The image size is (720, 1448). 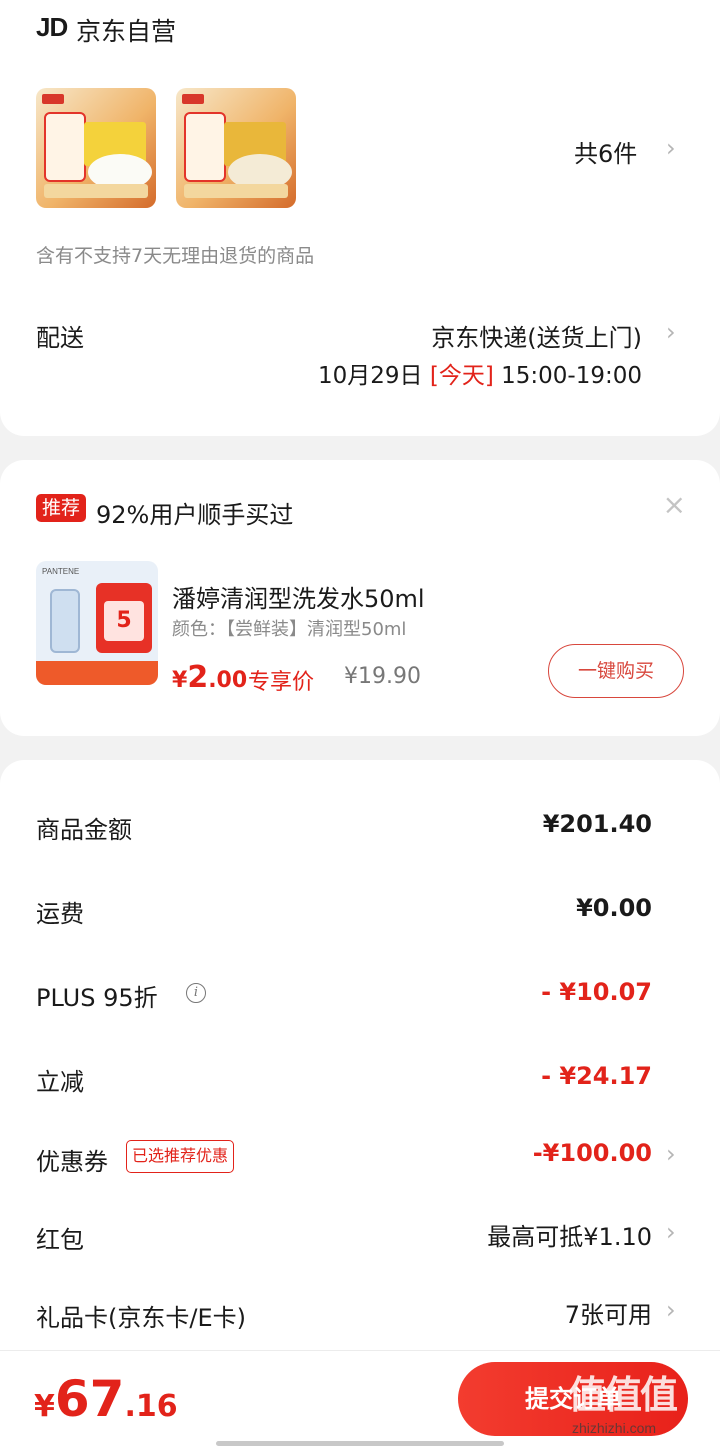 What do you see at coordinates (298, 596) in the screenshot?
I see `recommend-product-name: 潘婷清润型洗发水50ml` at bounding box center [298, 596].